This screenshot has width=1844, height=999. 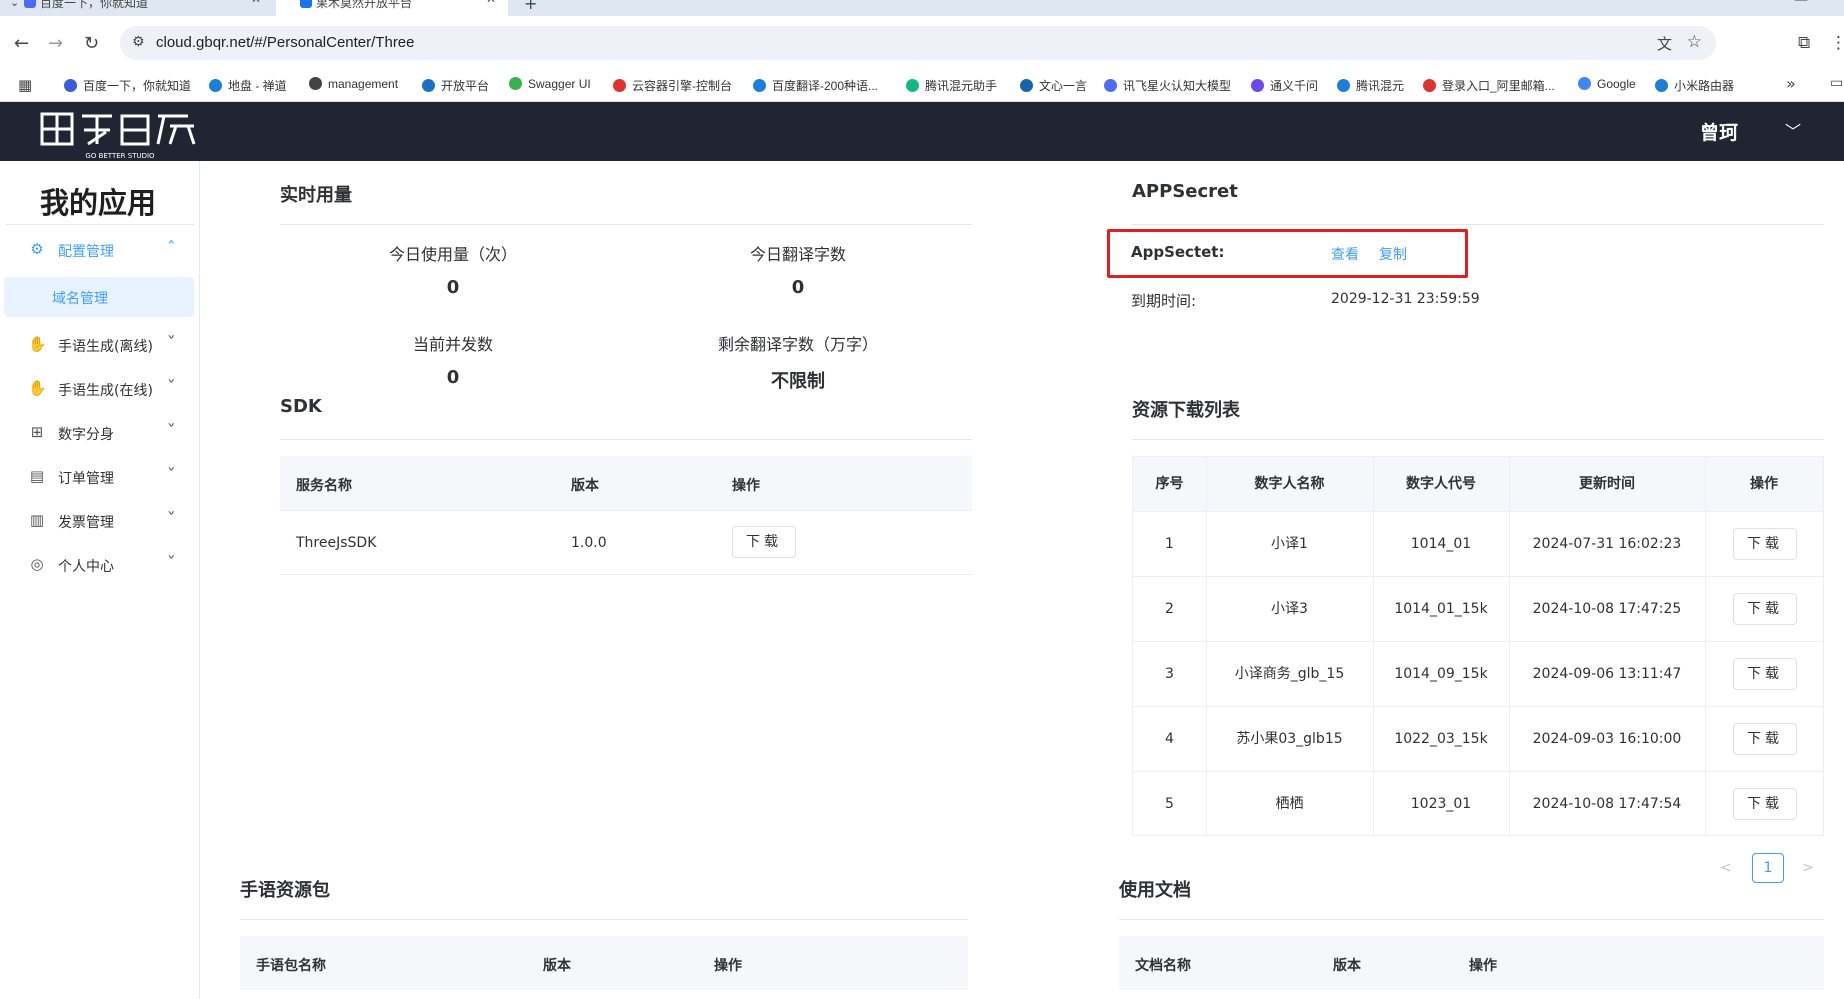 I want to click on bookmark-item: Swagger UI, so click(x=550, y=84).